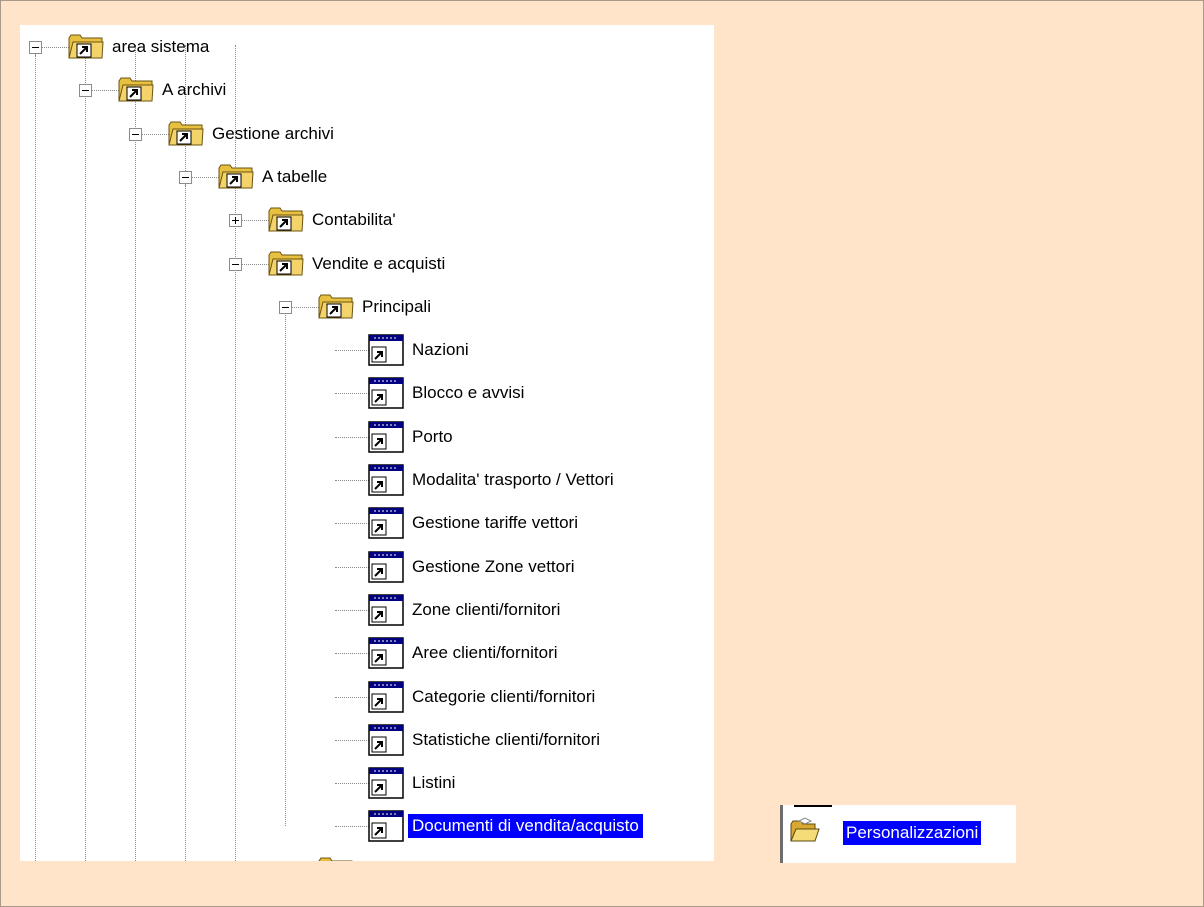 Image resolution: width=1204 pixels, height=907 pixels. I want to click on tree-item-contabilita: Contabilita', so click(354, 220).